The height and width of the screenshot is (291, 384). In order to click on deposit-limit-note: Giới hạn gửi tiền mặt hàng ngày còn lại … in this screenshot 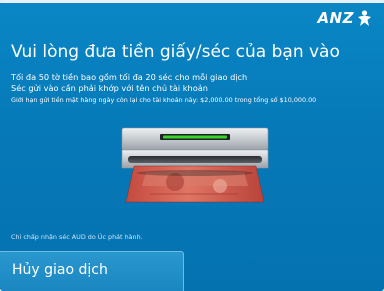, I will do `click(164, 100)`.